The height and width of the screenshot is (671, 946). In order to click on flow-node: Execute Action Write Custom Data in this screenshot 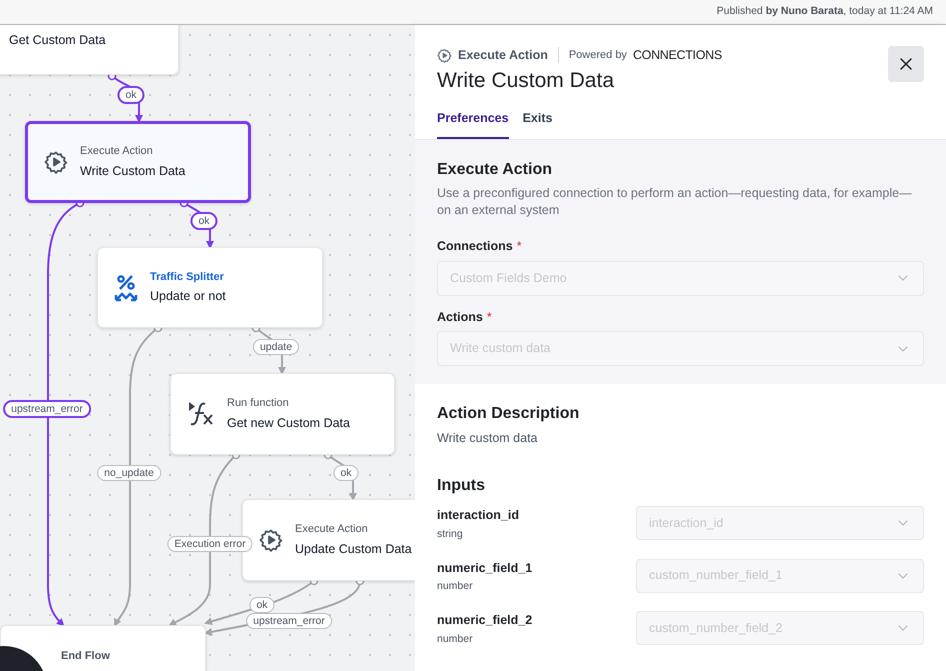, I will do `click(138, 162)`.